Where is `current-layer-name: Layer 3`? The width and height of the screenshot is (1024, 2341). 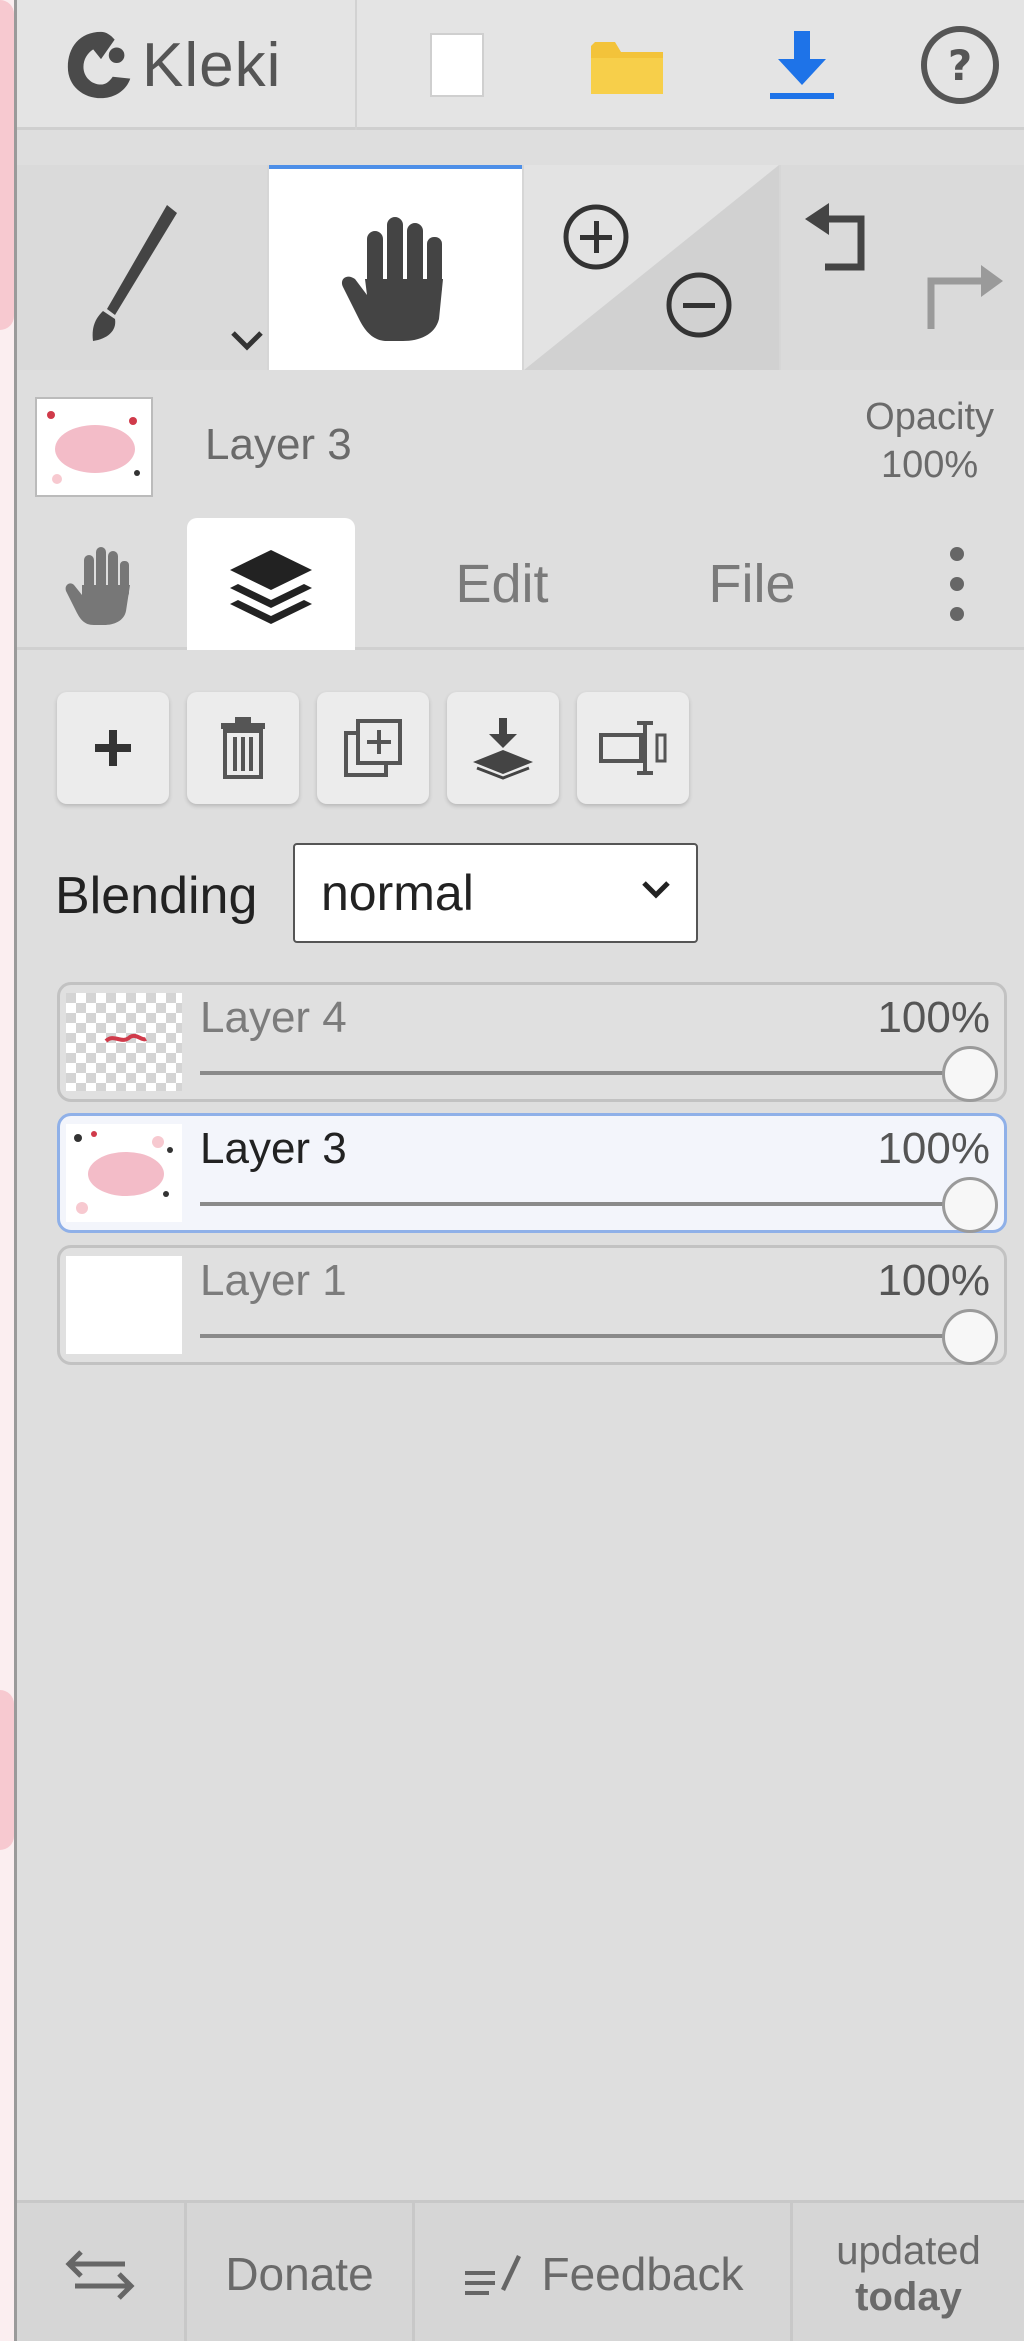 current-layer-name: Layer 3 is located at coordinates (278, 444).